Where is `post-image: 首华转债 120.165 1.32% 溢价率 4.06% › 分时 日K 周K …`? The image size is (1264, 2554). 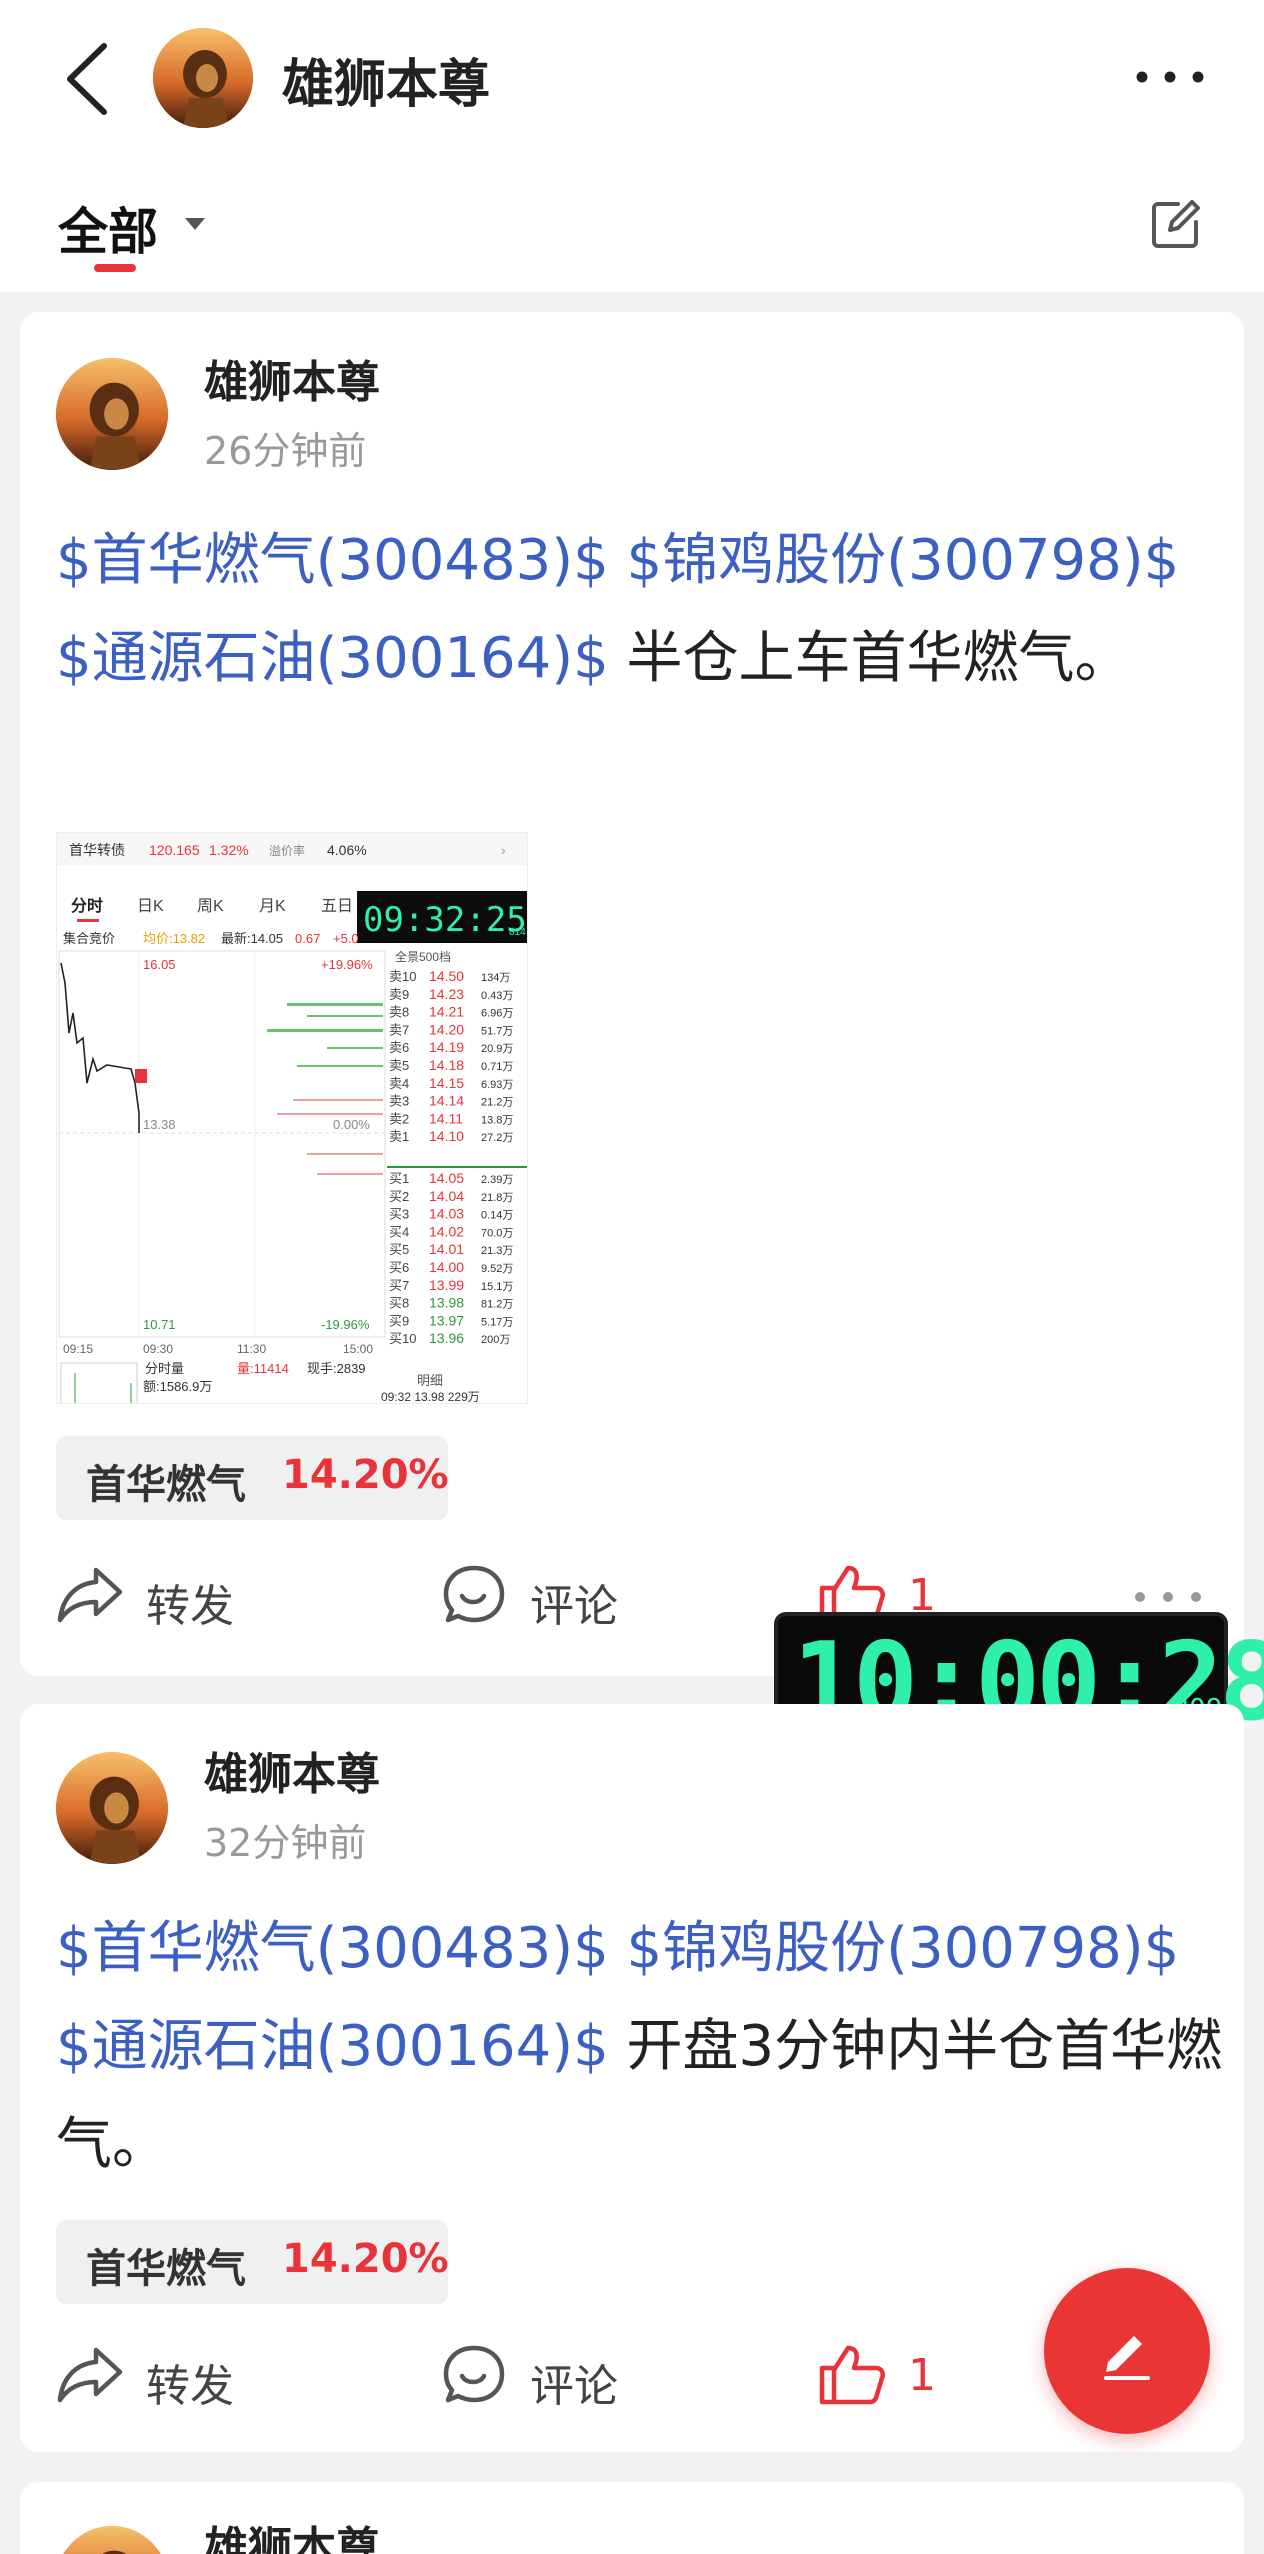
post-image: 首华转债 120.165 1.32% 溢价率 4.06% › 分时 日K 周K … is located at coordinates (292, 1118).